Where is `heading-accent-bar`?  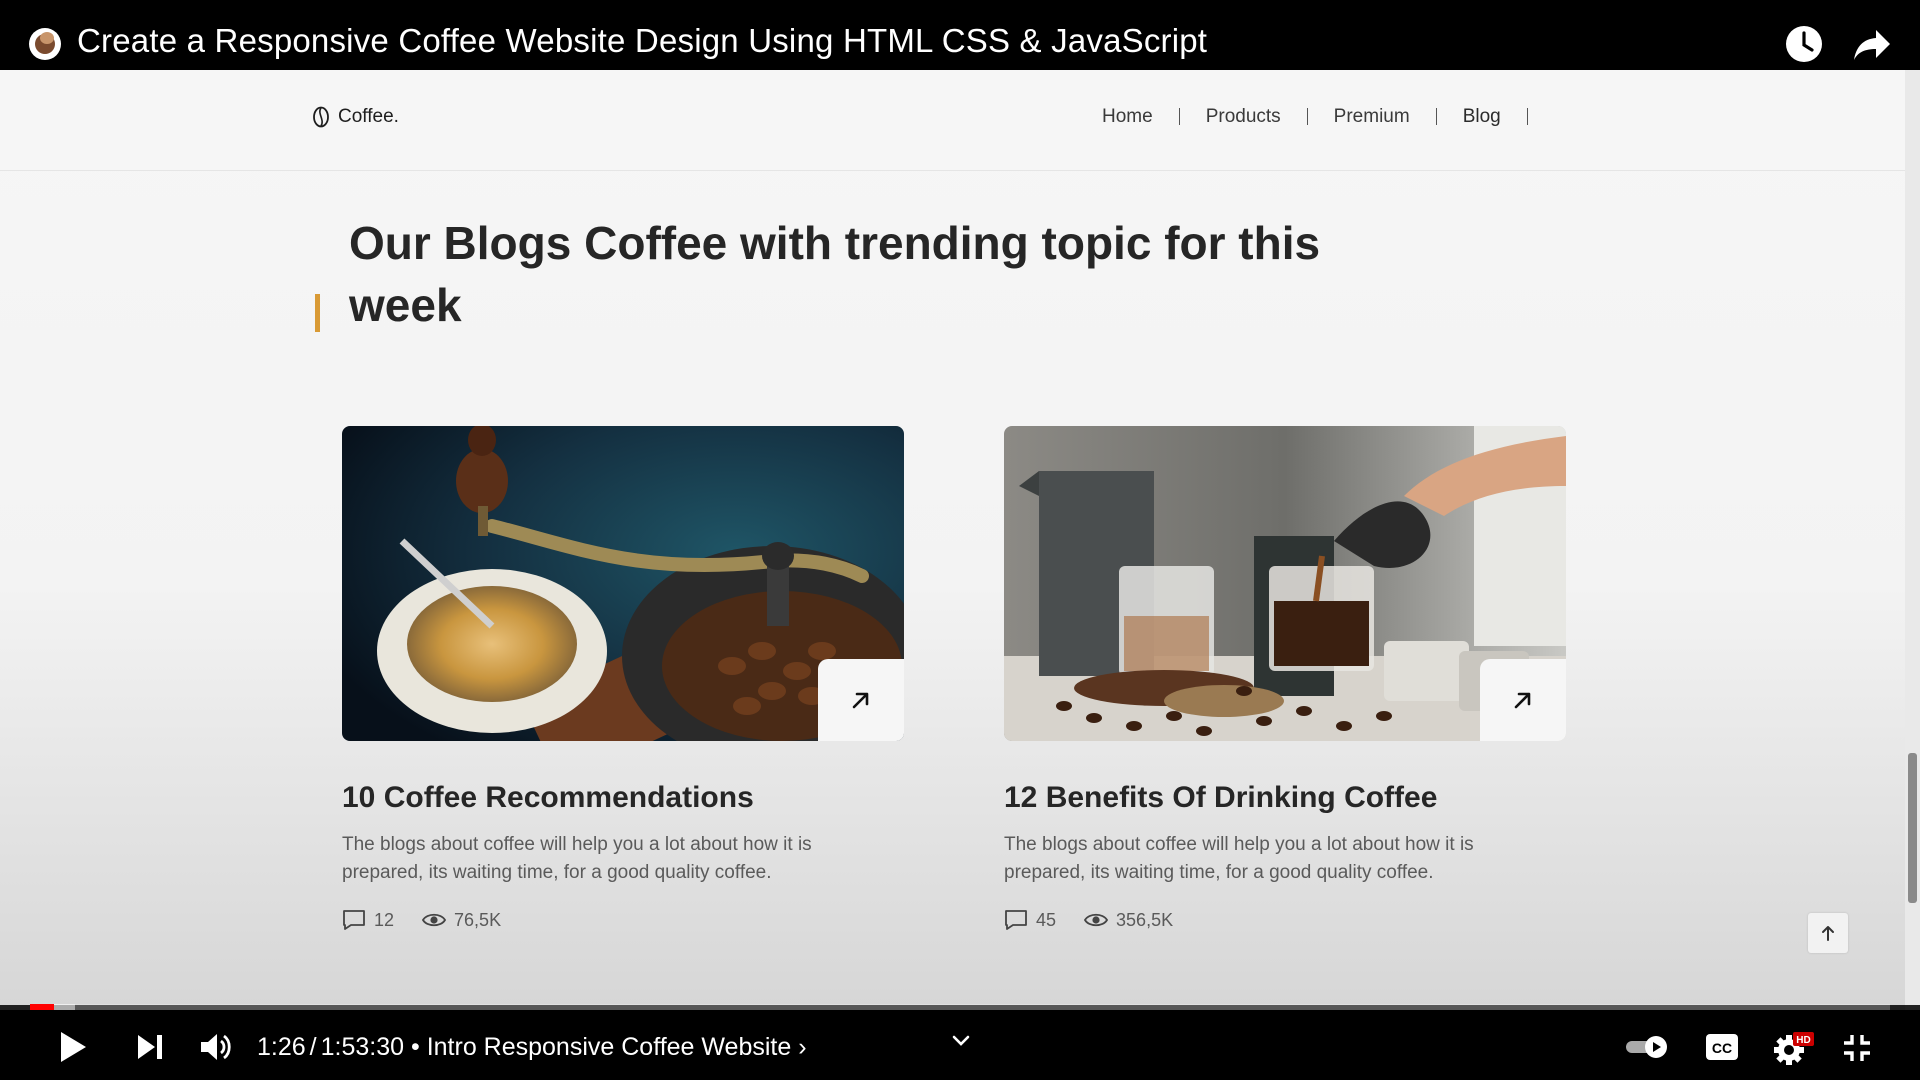 heading-accent-bar is located at coordinates (317, 313).